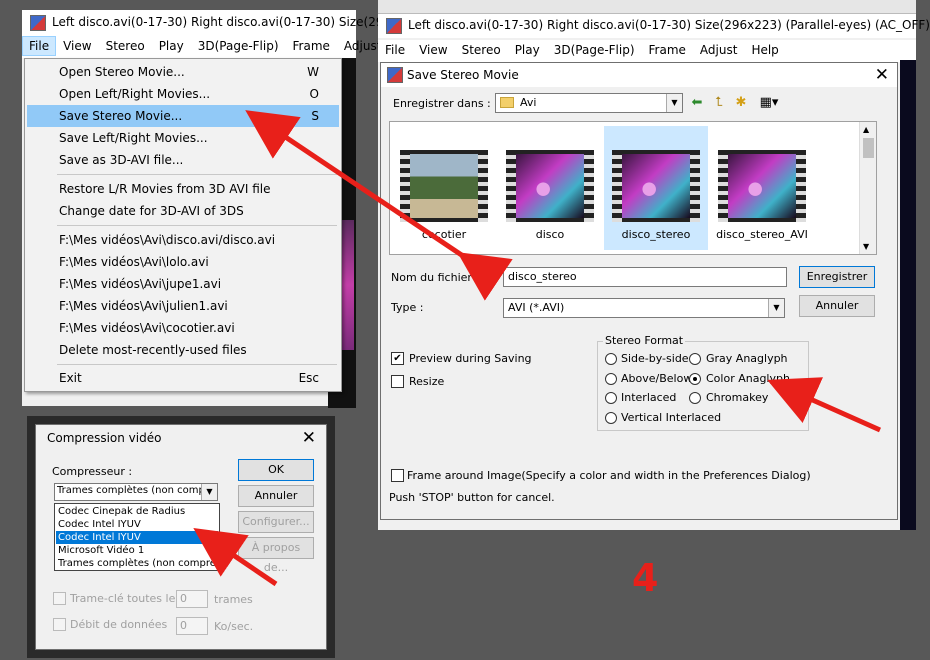 Image resolution: width=930 pixels, height=660 pixels. I want to click on menu-item-recent-file: F:\Mes vidéos\Avi\disco.avi/disco.avi, so click(183, 240).